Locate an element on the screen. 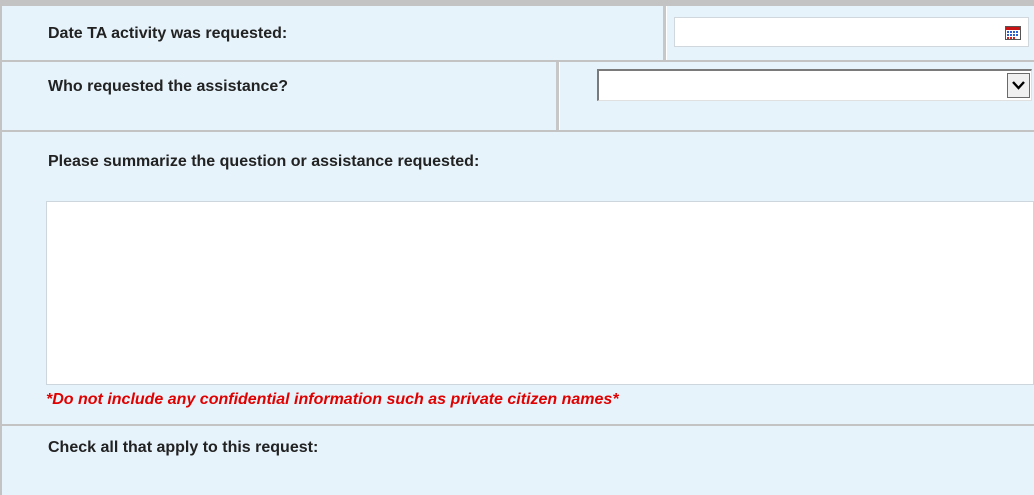 The image size is (1034, 495). requester-dropdown-button is located at coordinates (1018, 85).